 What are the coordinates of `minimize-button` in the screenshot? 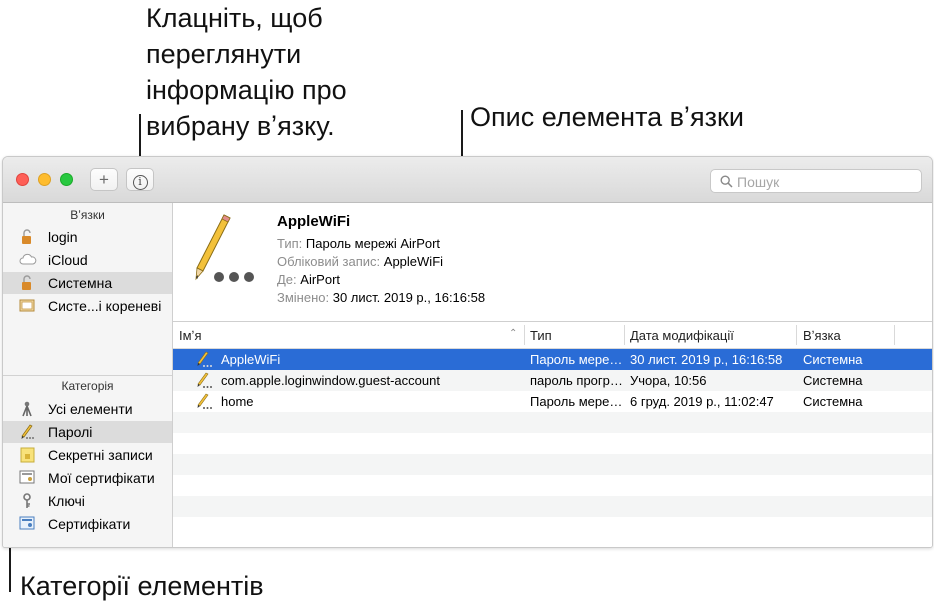 It's located at (44, 179).